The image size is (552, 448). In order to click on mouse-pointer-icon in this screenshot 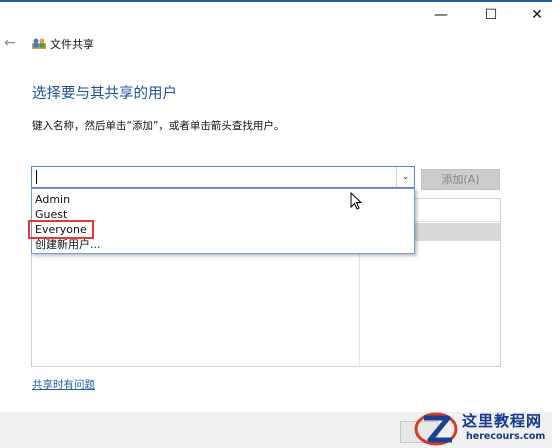, I will do `click(356, 201)`.